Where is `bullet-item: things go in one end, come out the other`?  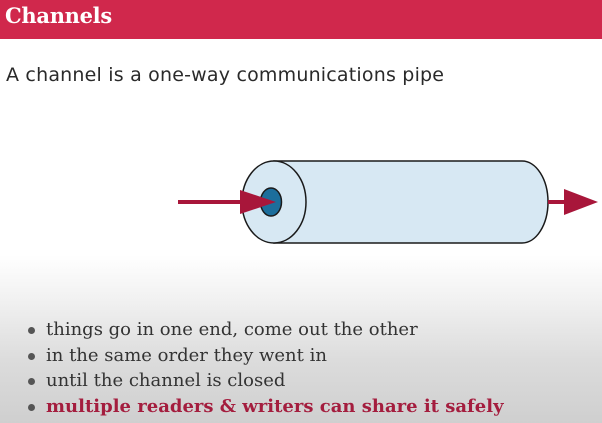
bullet-item: things go in one end, come out the other is located at coordinates (266, 330).